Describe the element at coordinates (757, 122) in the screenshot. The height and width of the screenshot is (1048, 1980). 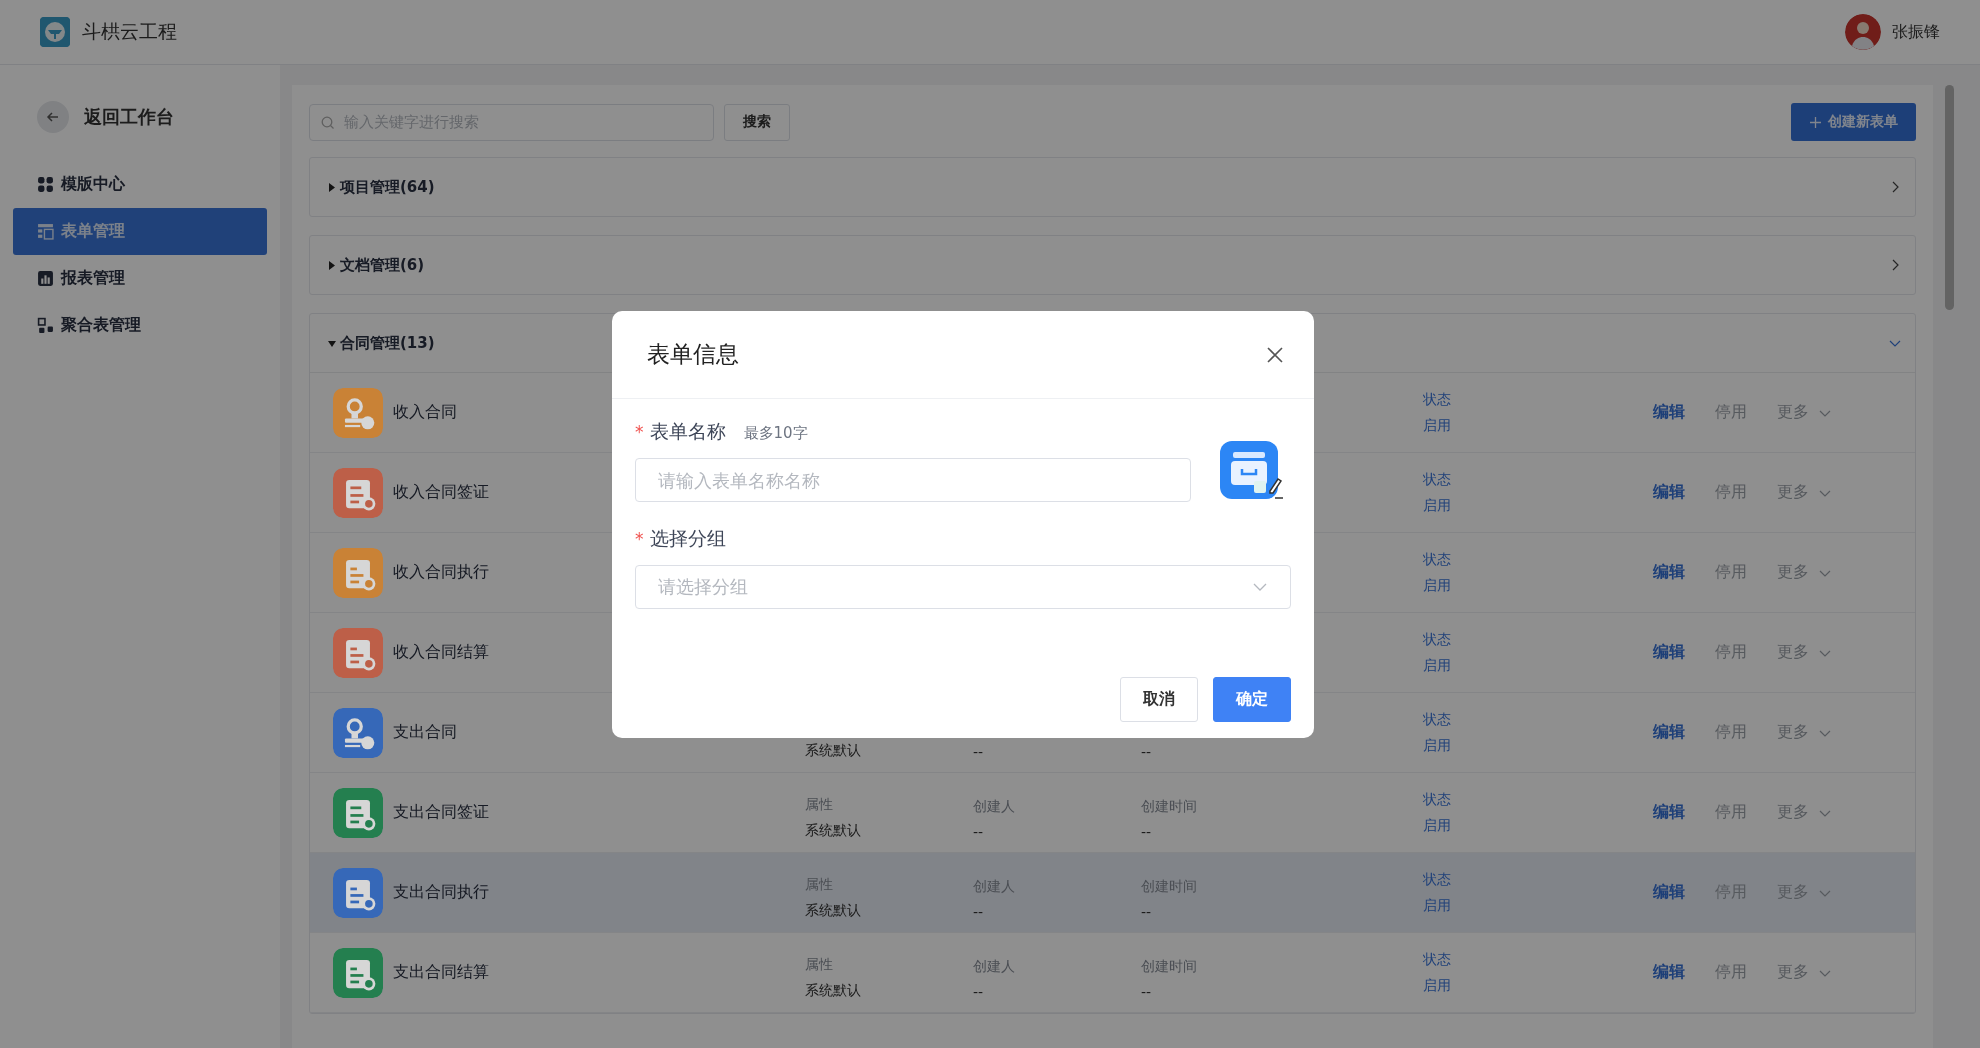
I see `search-button: 搜索` at that location.